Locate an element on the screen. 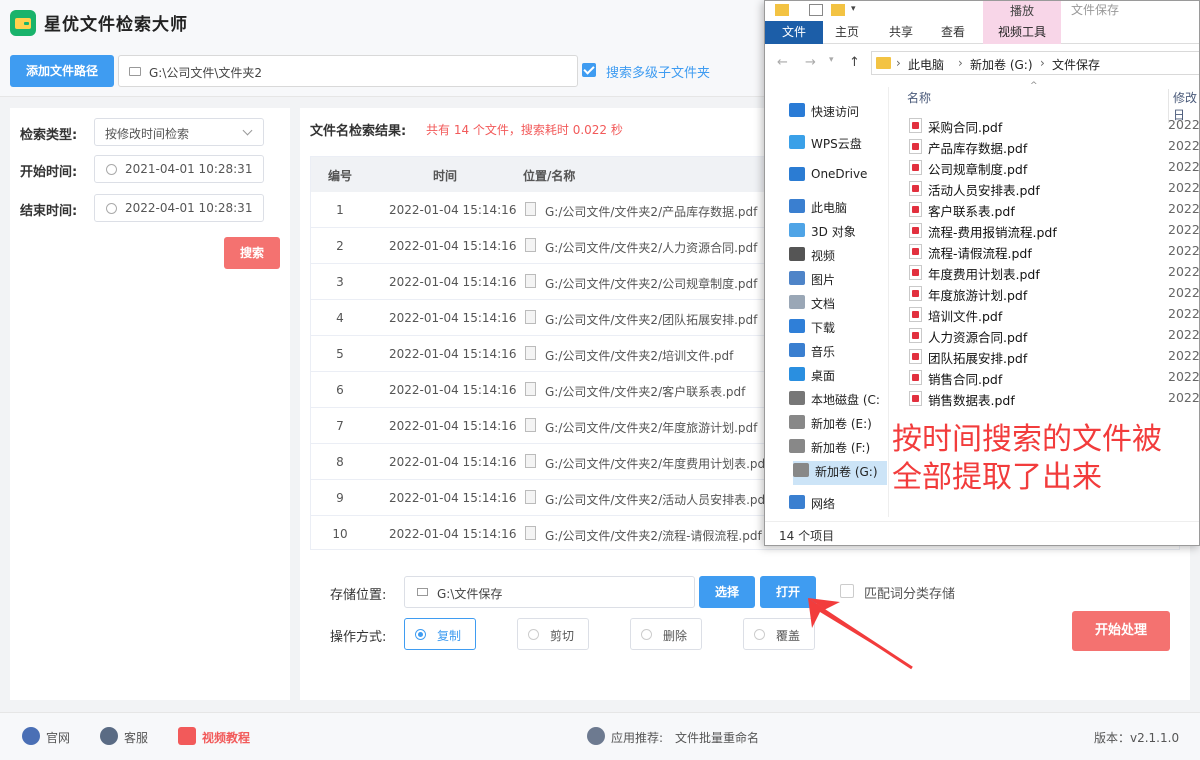 This screenshot has width=1200, height=760. clock-icon is located at coordinates (111, 169).